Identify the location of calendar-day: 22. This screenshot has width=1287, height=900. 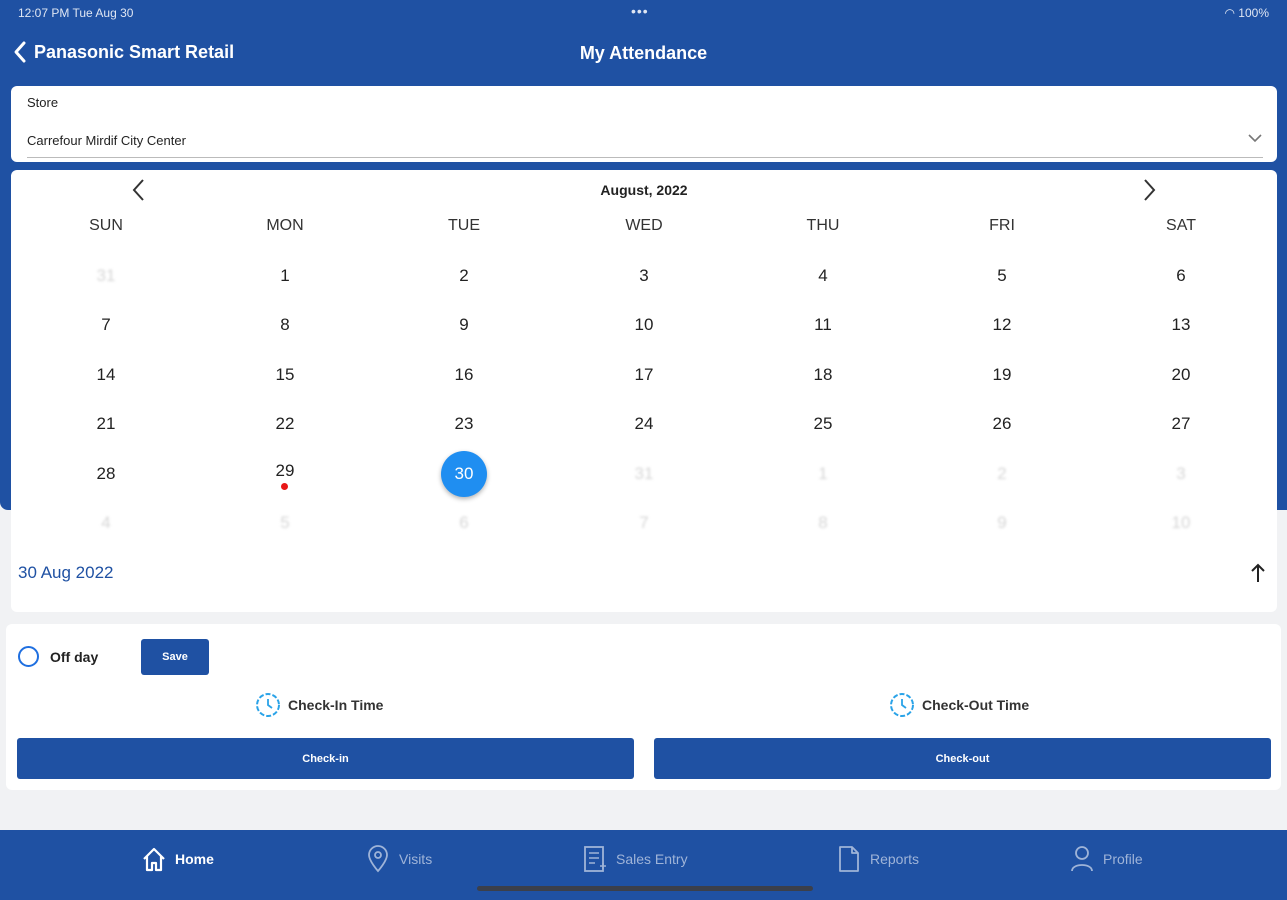
(285, 424).